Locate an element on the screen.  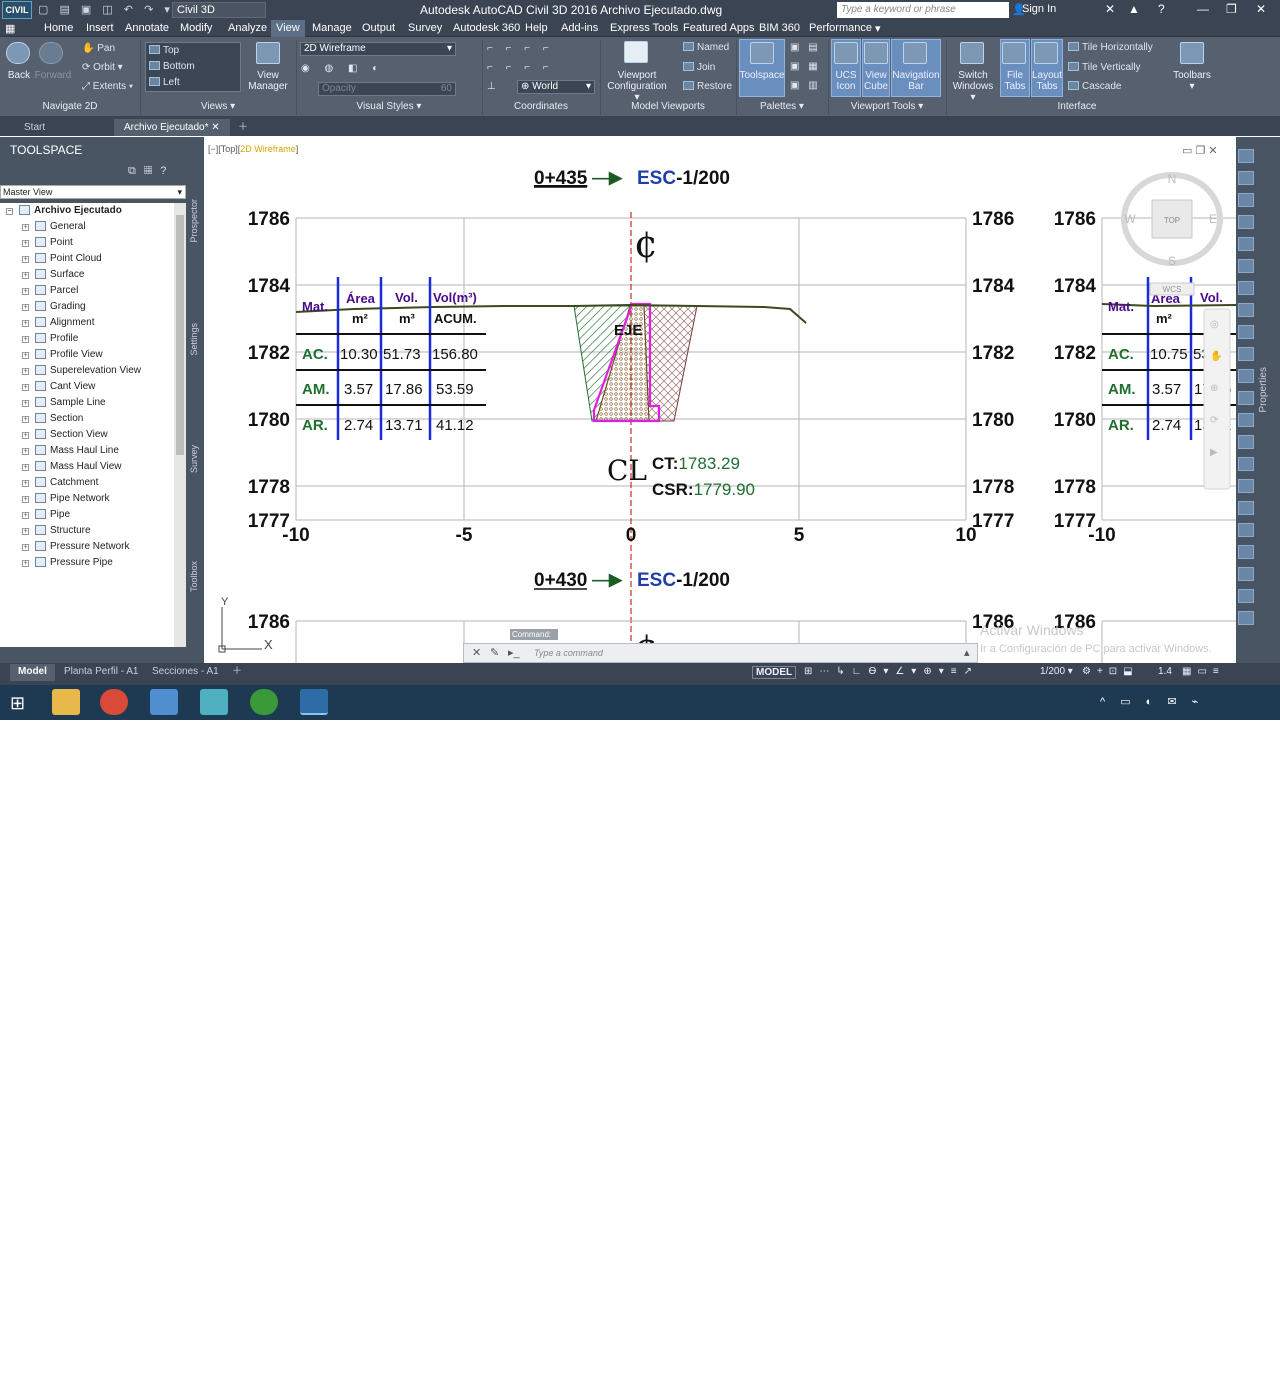
tree-item: + Profile View is located at coordinates (62, 355).